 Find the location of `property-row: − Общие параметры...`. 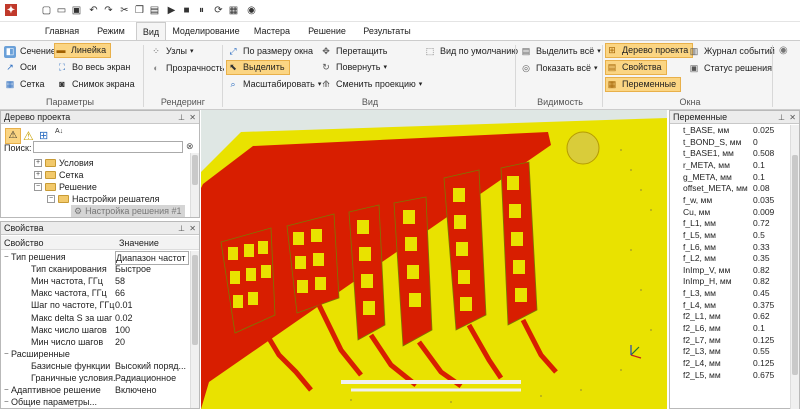

property-row: − Общие параметры... is located at coordinates (95, 402).